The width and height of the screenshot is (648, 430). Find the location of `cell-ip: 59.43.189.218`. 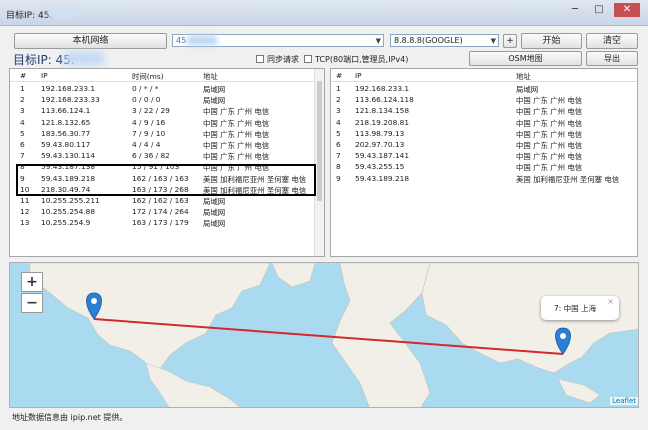

cell-ip: 59.43.189.218 is located at coordinates (382, 178).